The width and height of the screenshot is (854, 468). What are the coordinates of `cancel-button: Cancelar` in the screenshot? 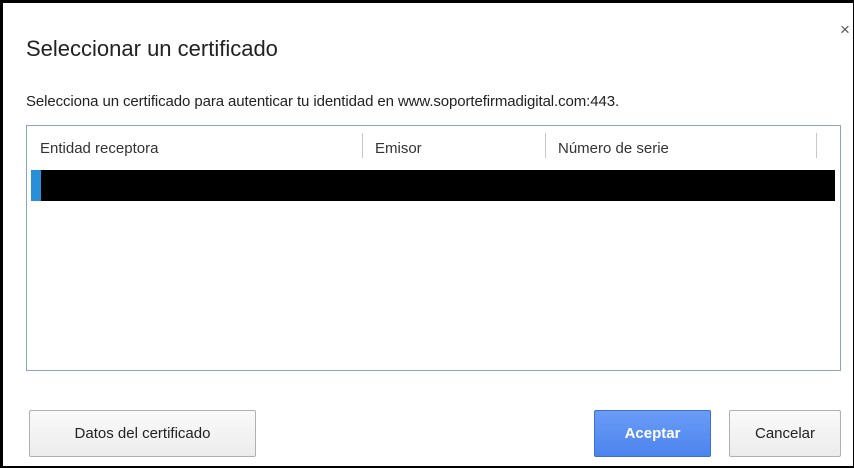 It's located at (785, 433).